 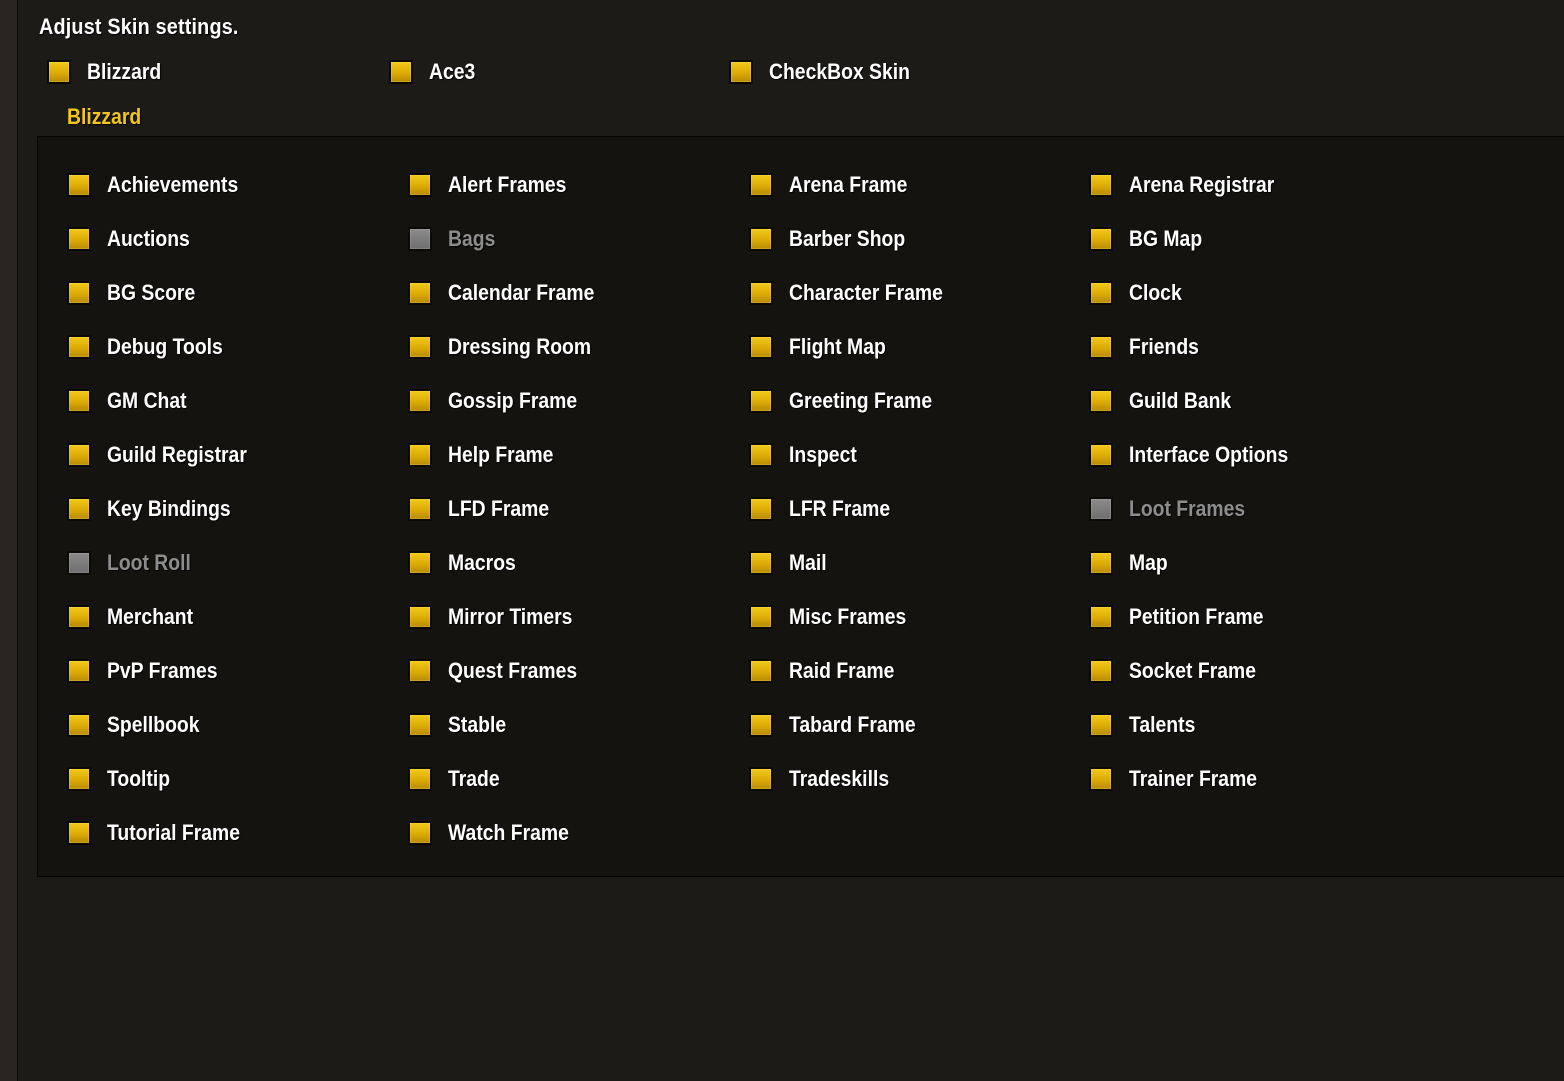 What do you see at coordinates (496, 833) in the screenshot?
I see `checkbox-watch-frame: Watch Frame` at bounding box center [496, 833].